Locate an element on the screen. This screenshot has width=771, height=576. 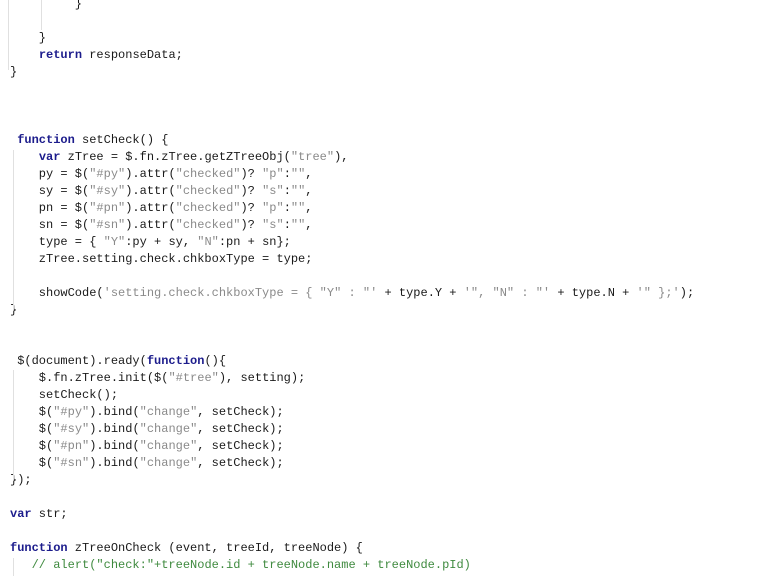
code-token: } is located at coordinates (28, 38).